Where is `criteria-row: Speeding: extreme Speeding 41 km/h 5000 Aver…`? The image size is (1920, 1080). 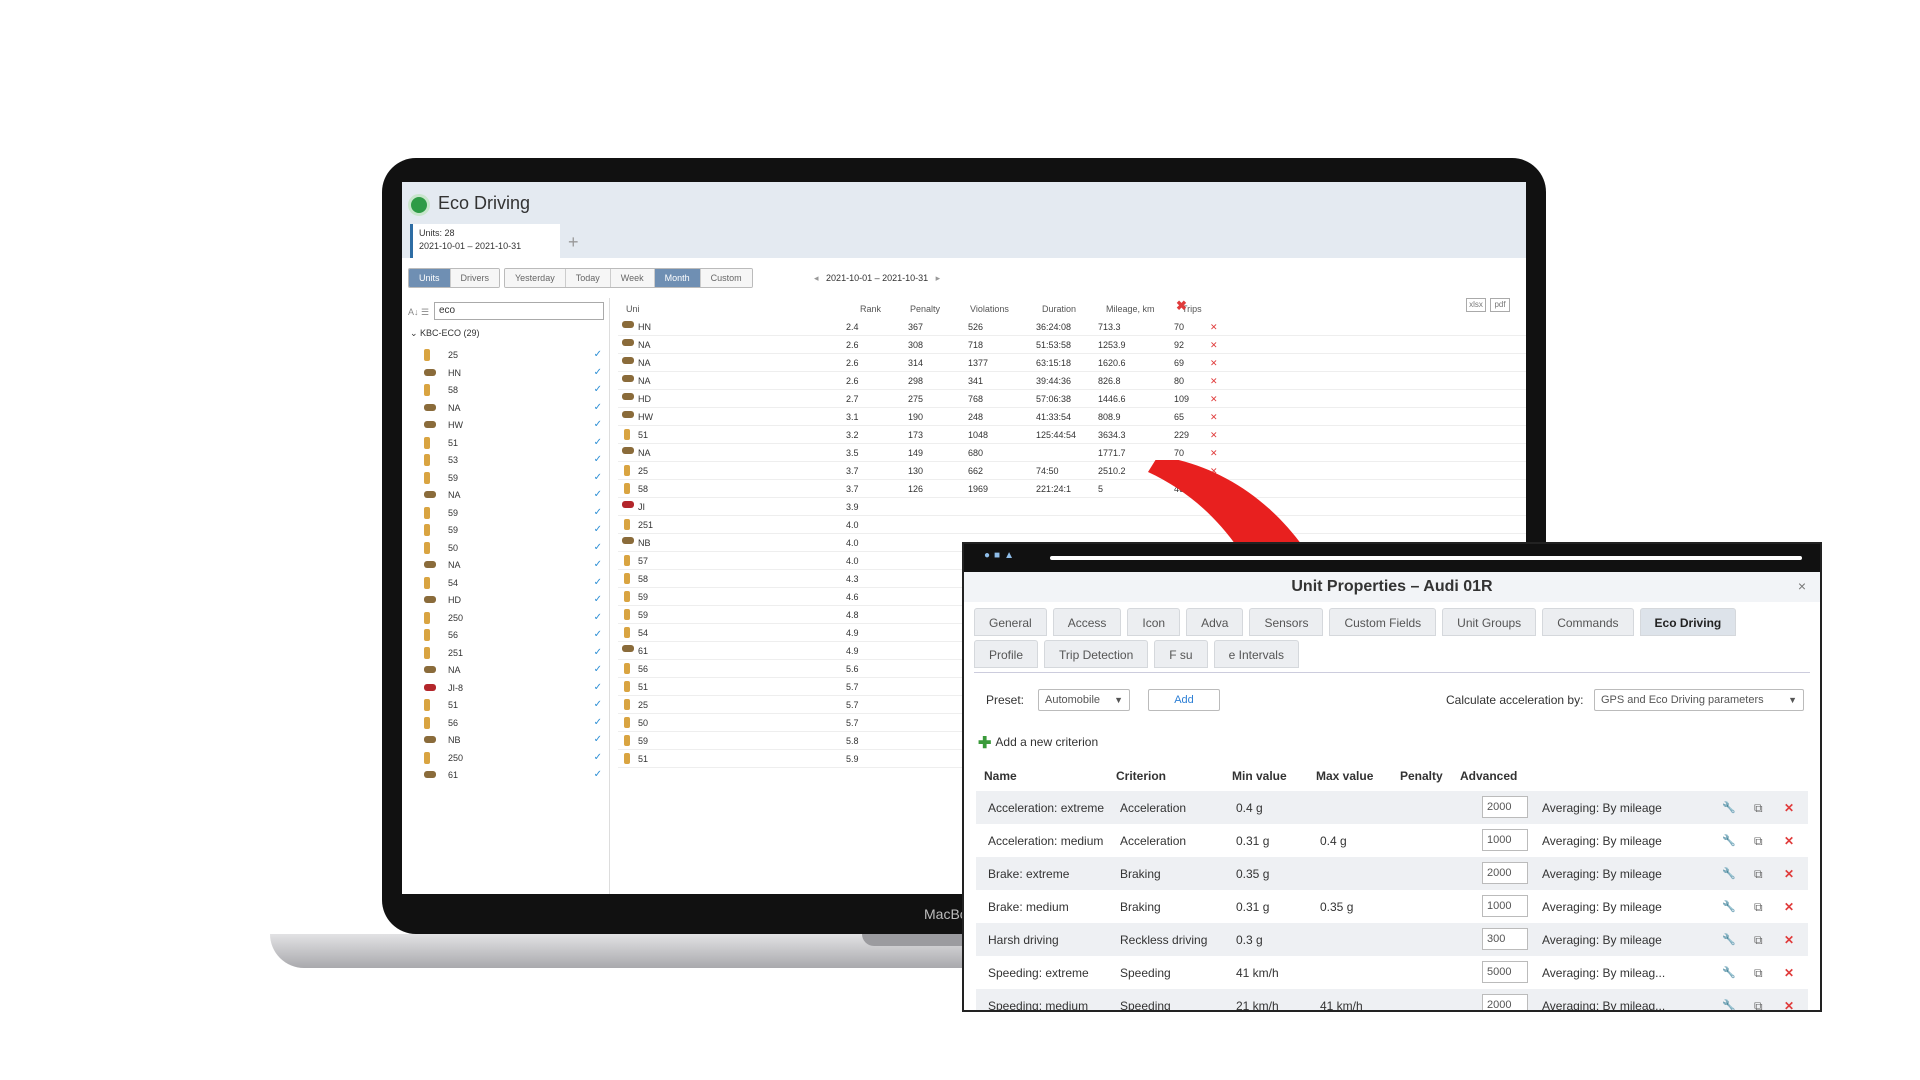
criteria-row: Speeding: extreme Speeding 41 km/h 5000 Aver… is located at coordinates (1392, 972).